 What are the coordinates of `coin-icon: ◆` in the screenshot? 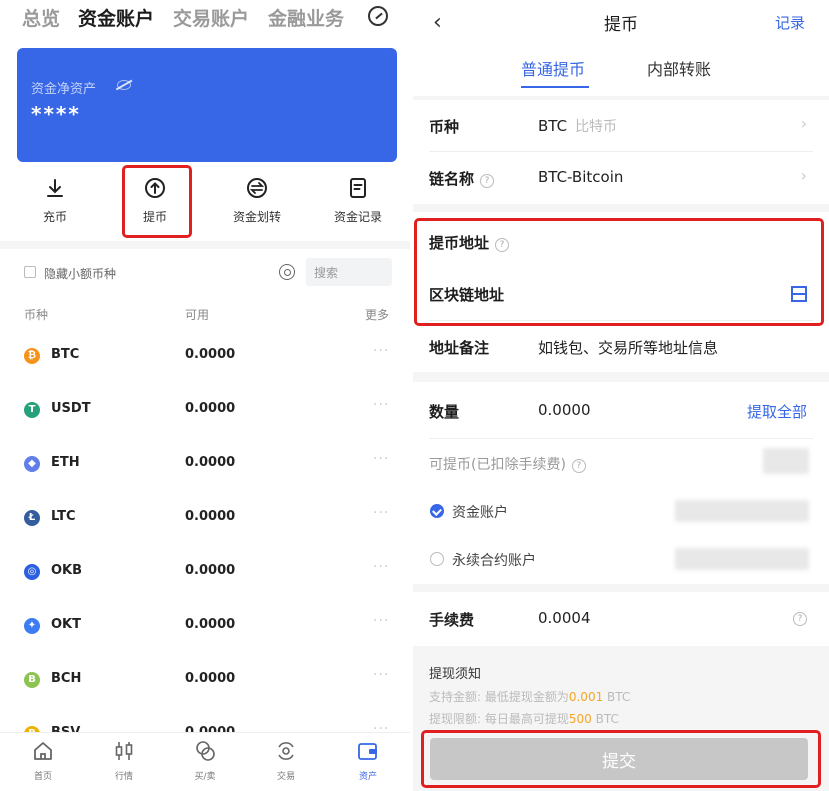 It's located at (32, 464).